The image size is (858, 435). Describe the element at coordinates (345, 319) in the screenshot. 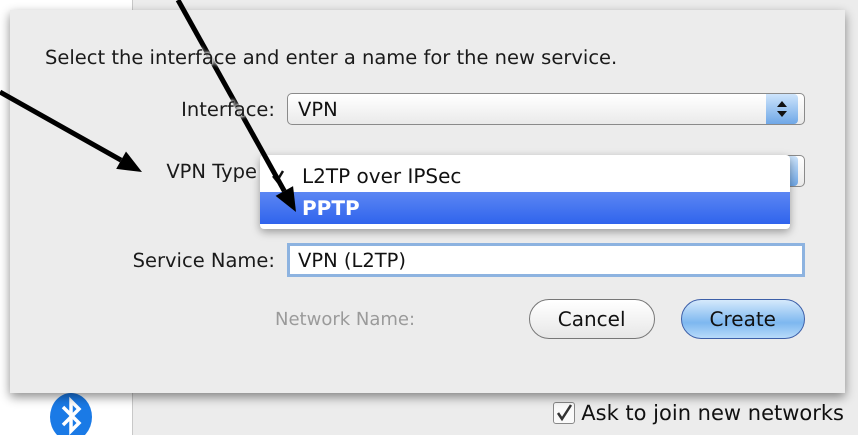

I see `network-name-label: Network Name:` at that location.